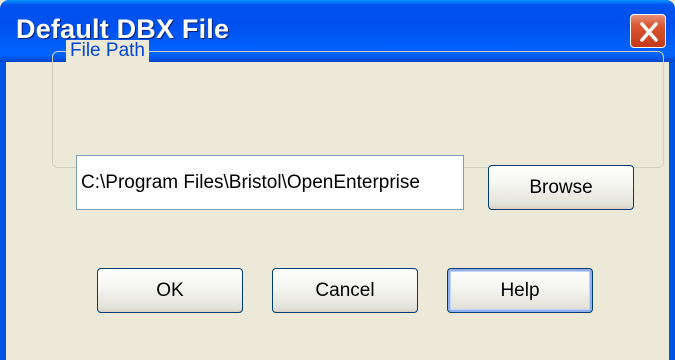 The image size is (675, 360). I want to click on close-icon, so click(649, 32).